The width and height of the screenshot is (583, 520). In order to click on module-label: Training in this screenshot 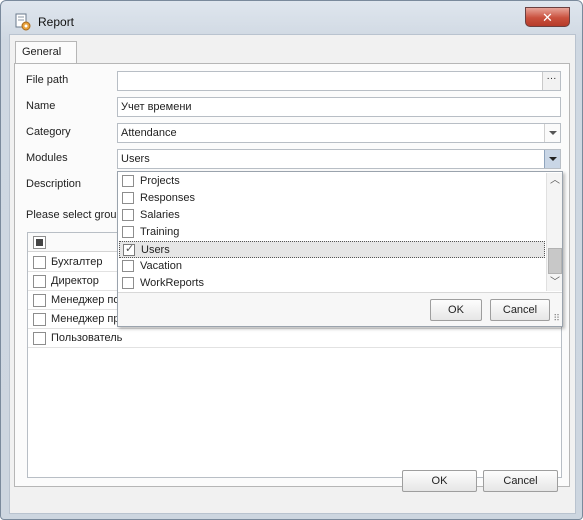, I will do `click(160, 232)`.